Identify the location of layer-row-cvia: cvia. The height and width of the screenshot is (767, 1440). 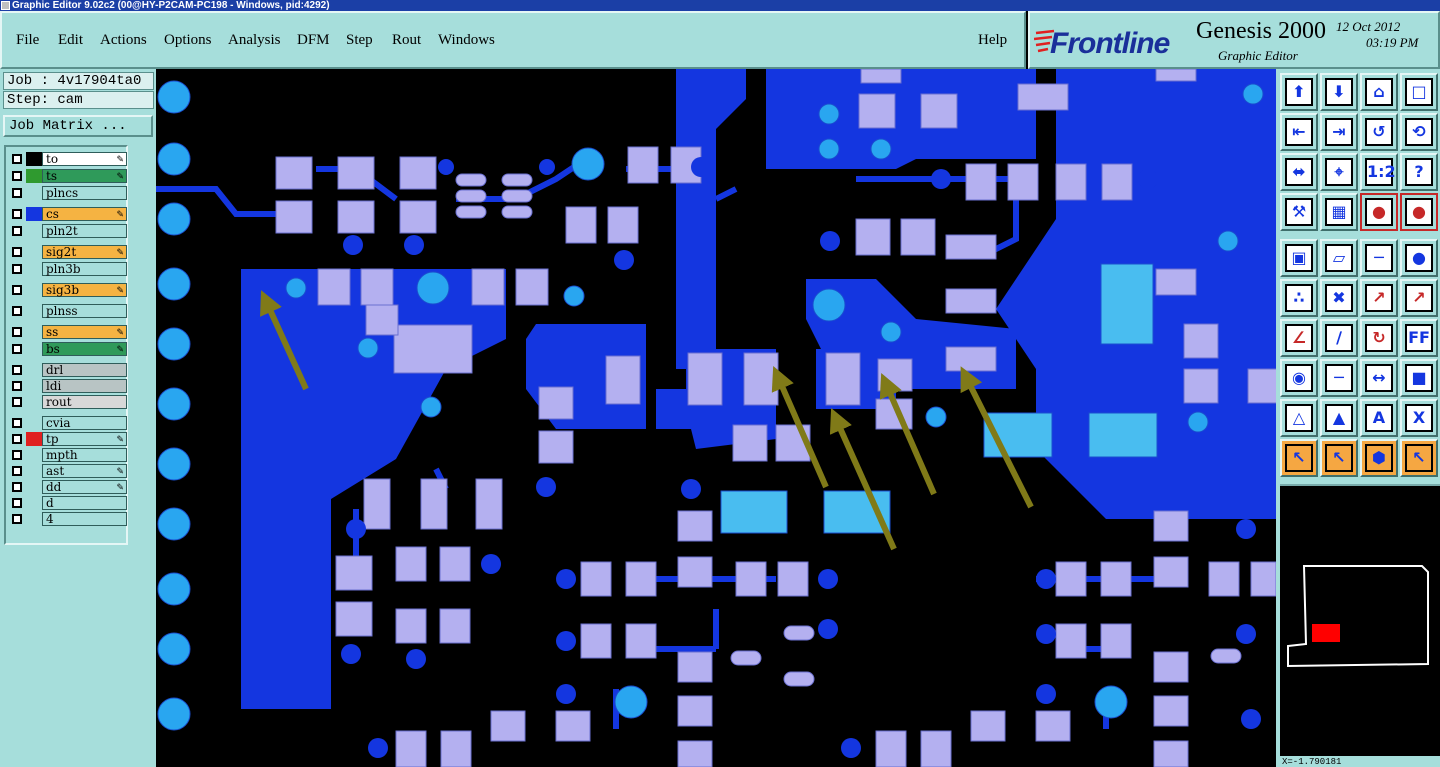
(68, 423).